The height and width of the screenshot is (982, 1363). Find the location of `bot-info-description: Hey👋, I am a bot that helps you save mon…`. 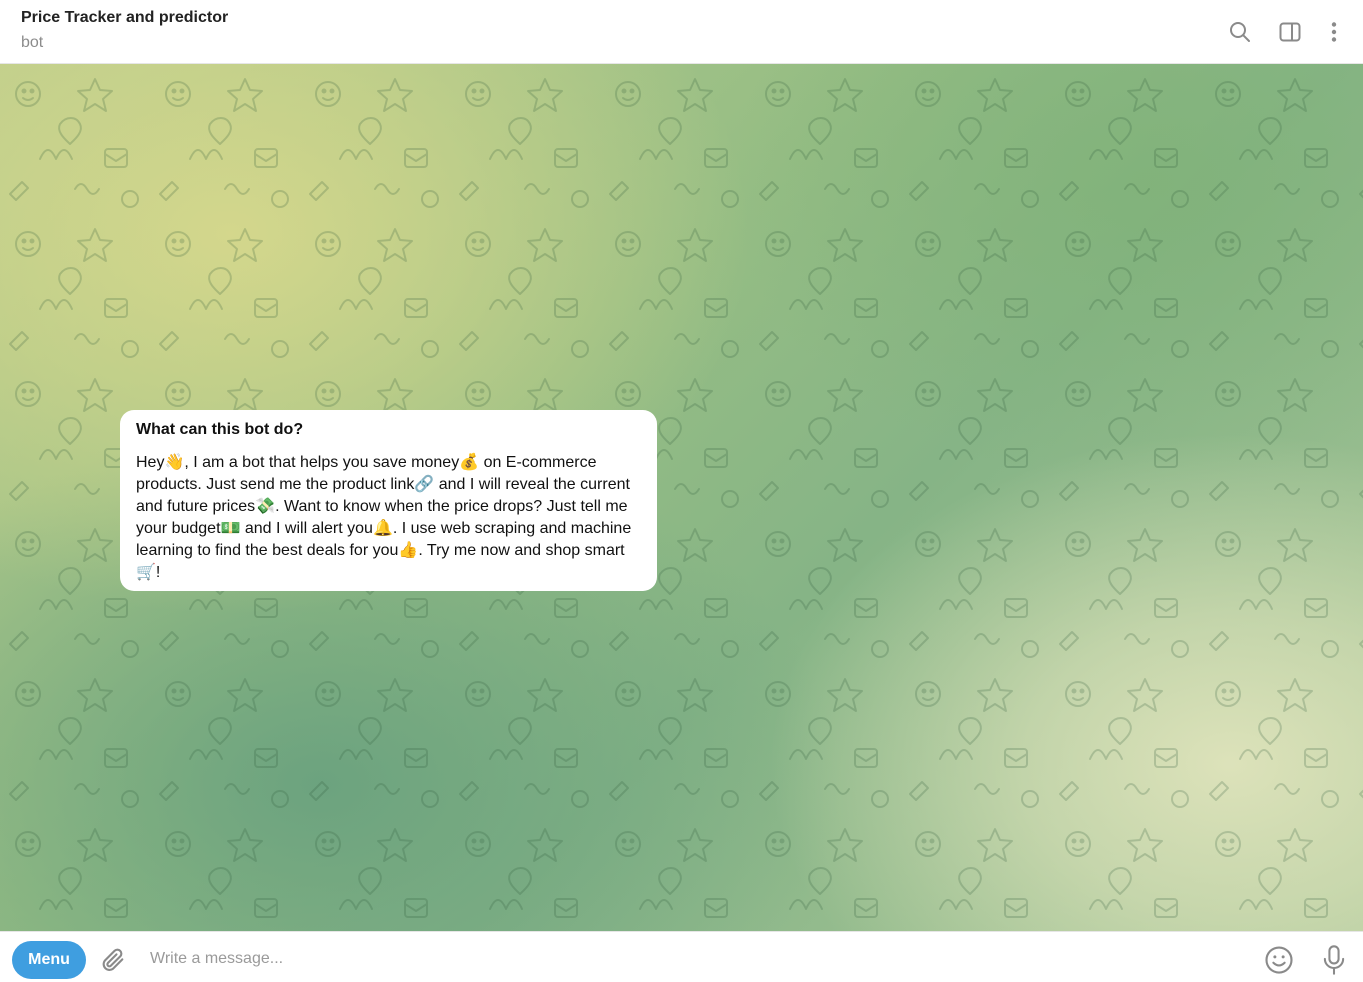

bot-info-description: Hey👋, I am a bot that helps you save mon… is located at coordinates (384, 517).